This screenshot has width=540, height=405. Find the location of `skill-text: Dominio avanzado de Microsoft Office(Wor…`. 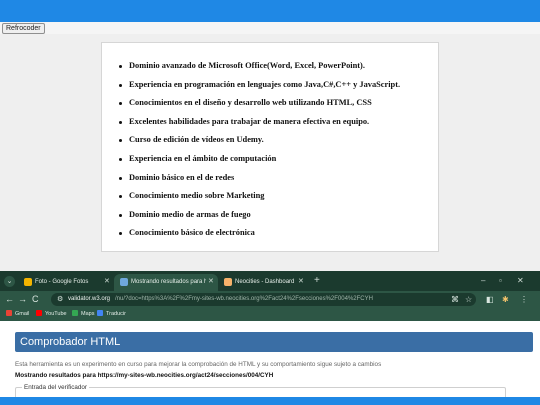

skill-text: Dominio avanzado de Microsoft Office(Wor… is located at coordinates (247, 65).